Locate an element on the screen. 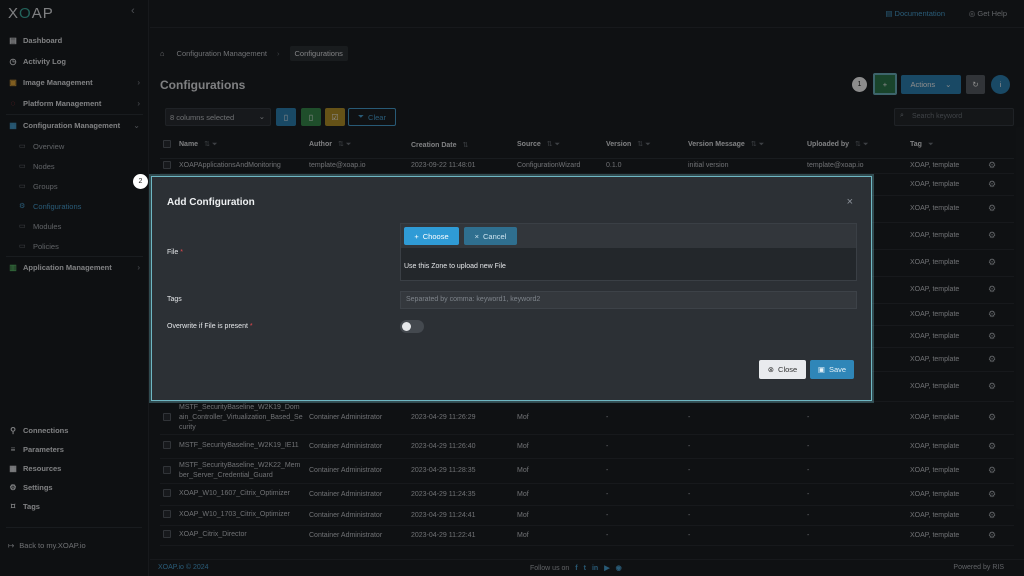 This screenshot has height=576, width=1024. tags-input: Separated by comma: keyword1, keyword2 is located at coordinates (628, 300).